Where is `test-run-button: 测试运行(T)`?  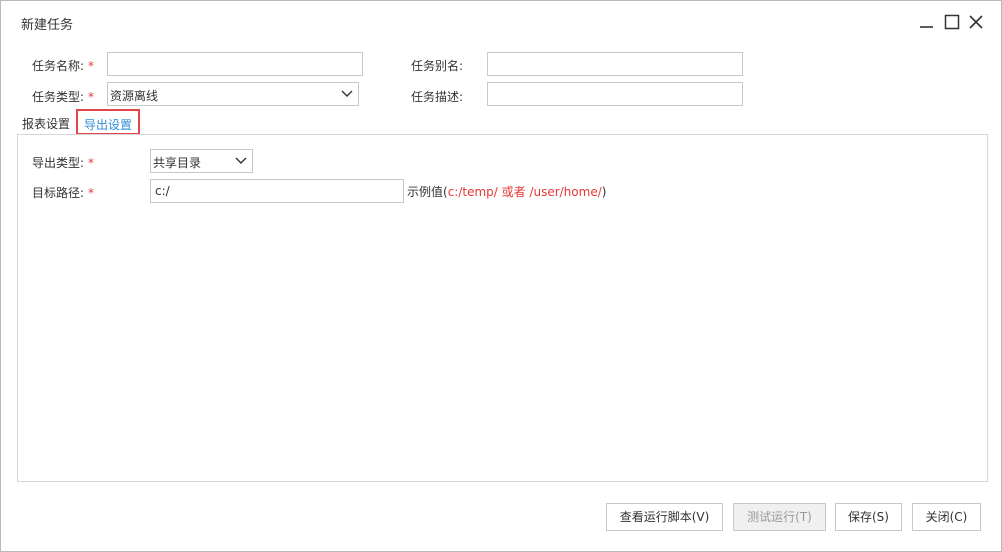
test-run-button: 测试运行(T) is located at coordinates (779, 517).